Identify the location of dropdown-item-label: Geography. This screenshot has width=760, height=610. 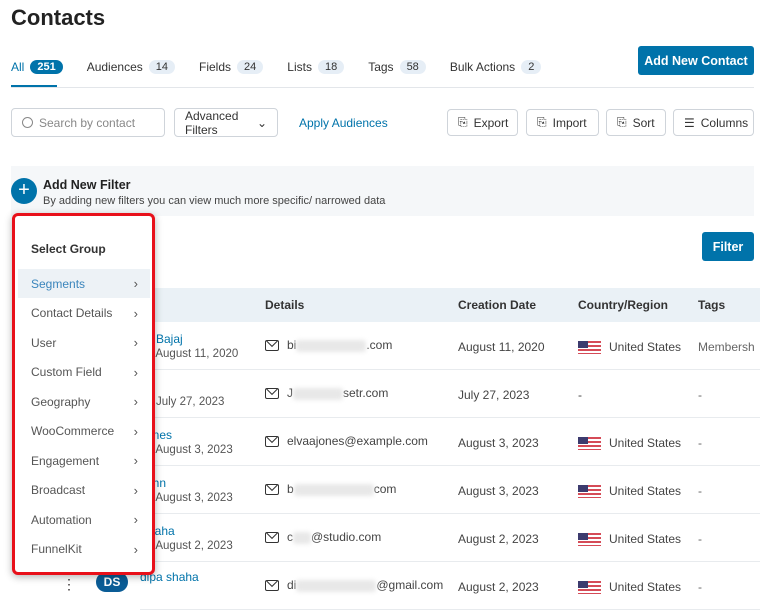
(61, 401).